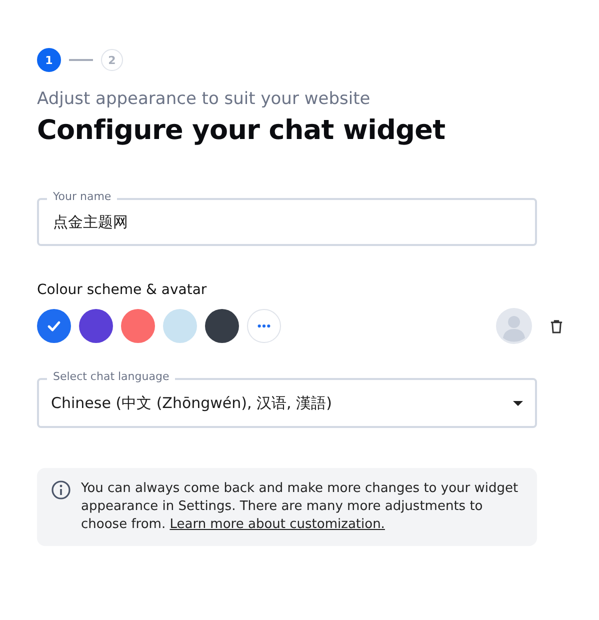 Image resolution: width=599 pixels, height=620 pixels. I want to click on more-icon, so click(264, 326).